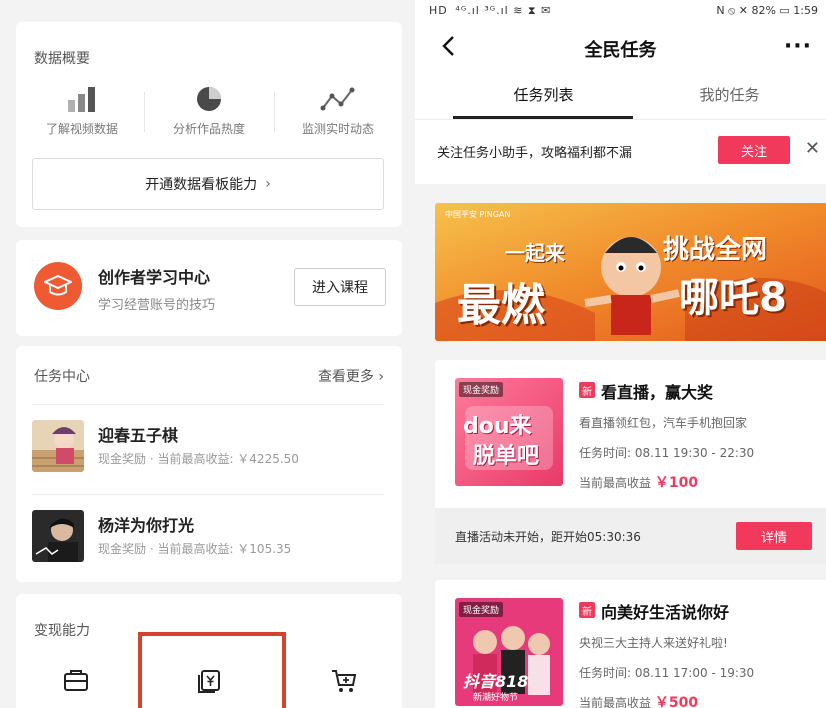  Describe the element at coordinates (208, 442) in the screenshot. I see `task-row: 迎春五子棋 现金奖励 · 当前最高收益: ￥4225.50` at that location.